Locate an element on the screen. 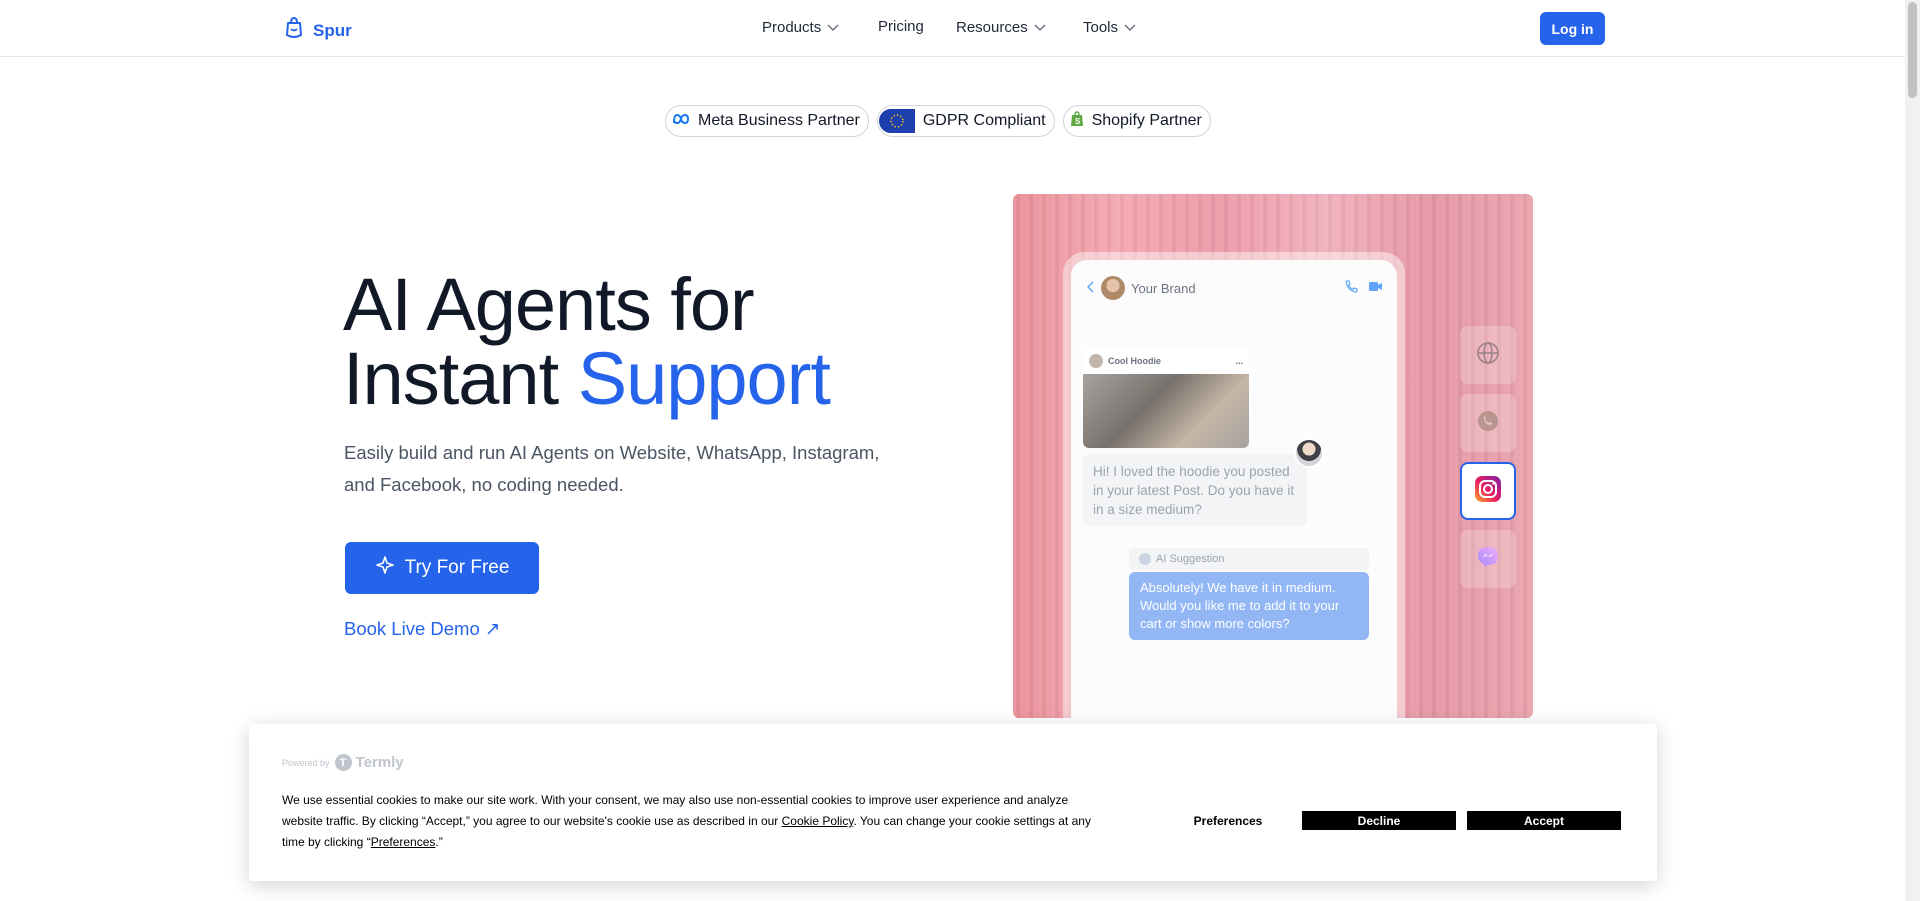 The image size is (1920, 901). login-button: Log in is located at coordinates (1572, 28).